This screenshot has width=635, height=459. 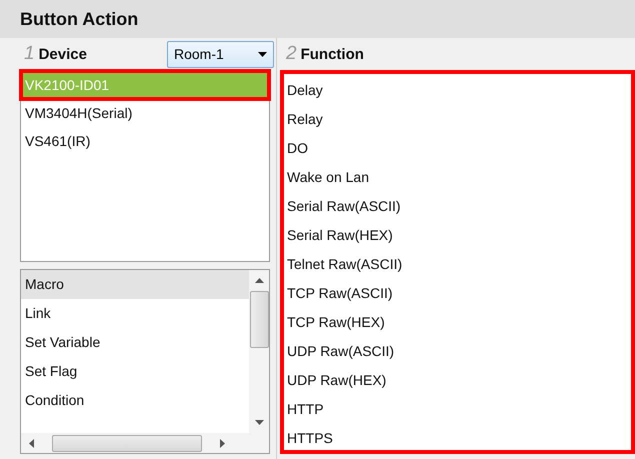 I want to click on function-item: Serial Raw(ASCII), so click(x=457, y=206).